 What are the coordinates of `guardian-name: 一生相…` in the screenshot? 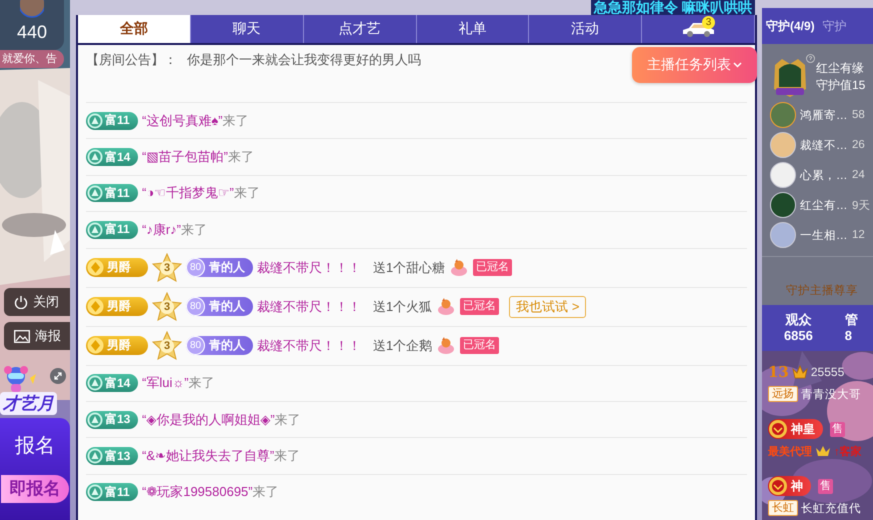 It's located at (824, 235).